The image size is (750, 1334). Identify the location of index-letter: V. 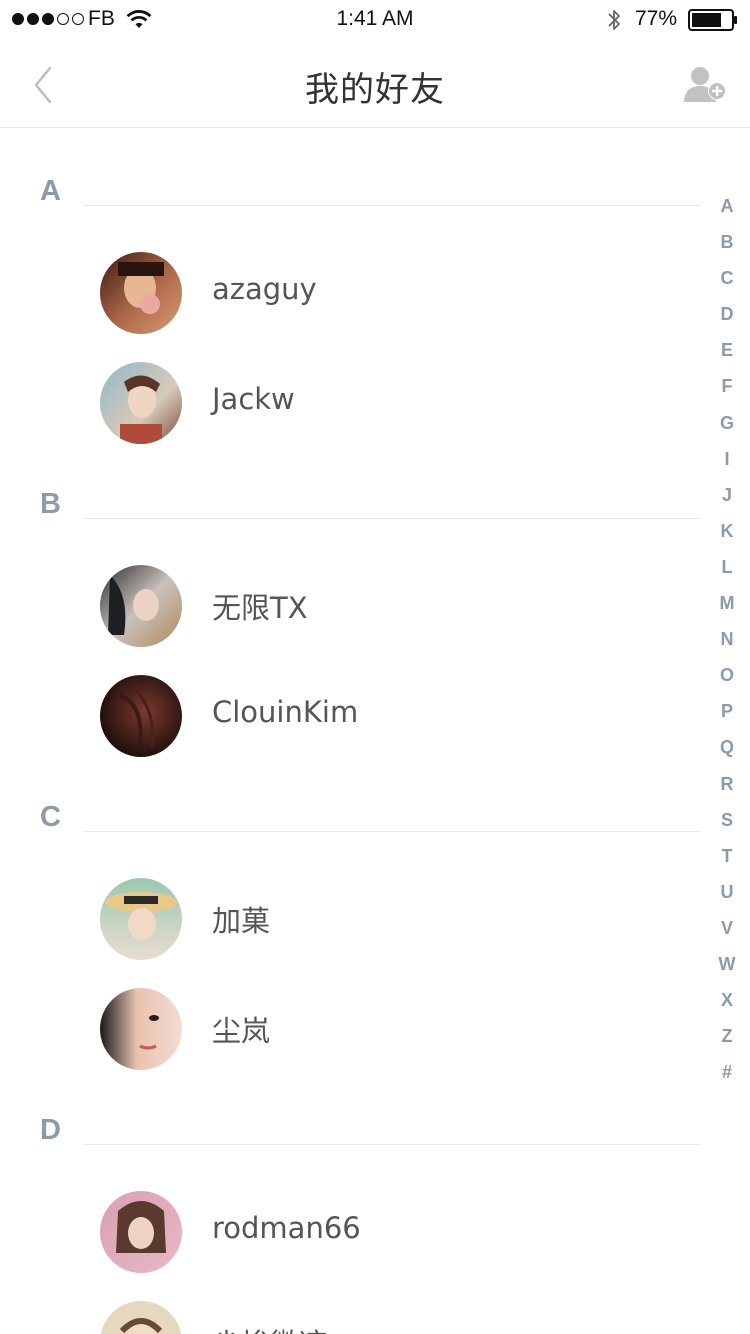
(727, 928).